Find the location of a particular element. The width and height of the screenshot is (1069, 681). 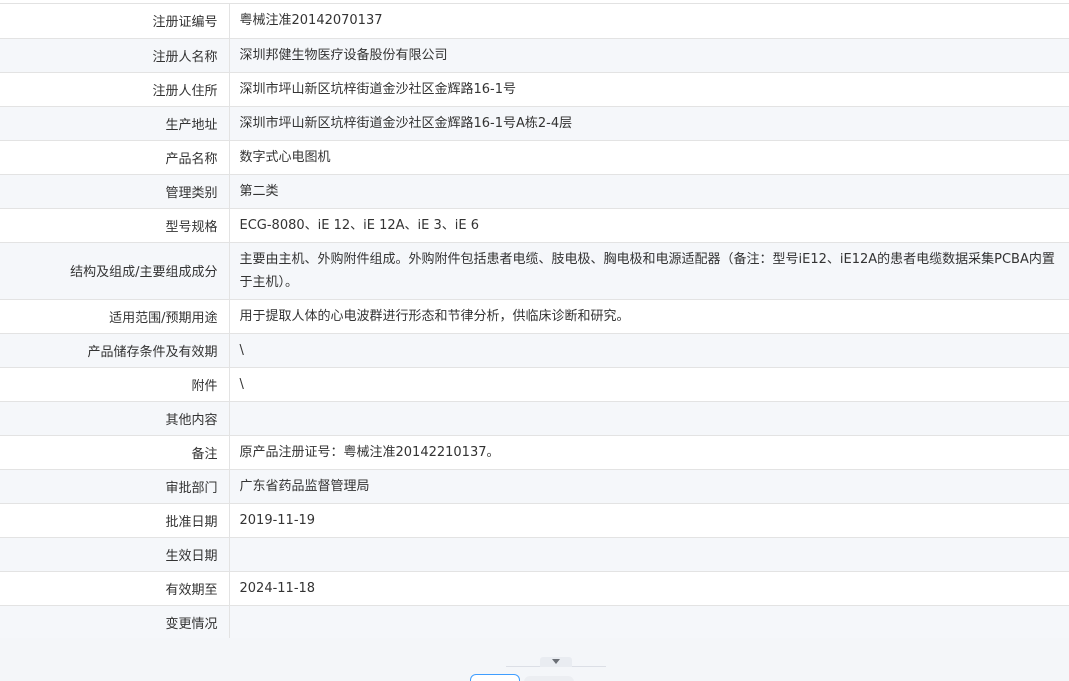

row-label: 注册证编号 is located at coordinates (115, 21).